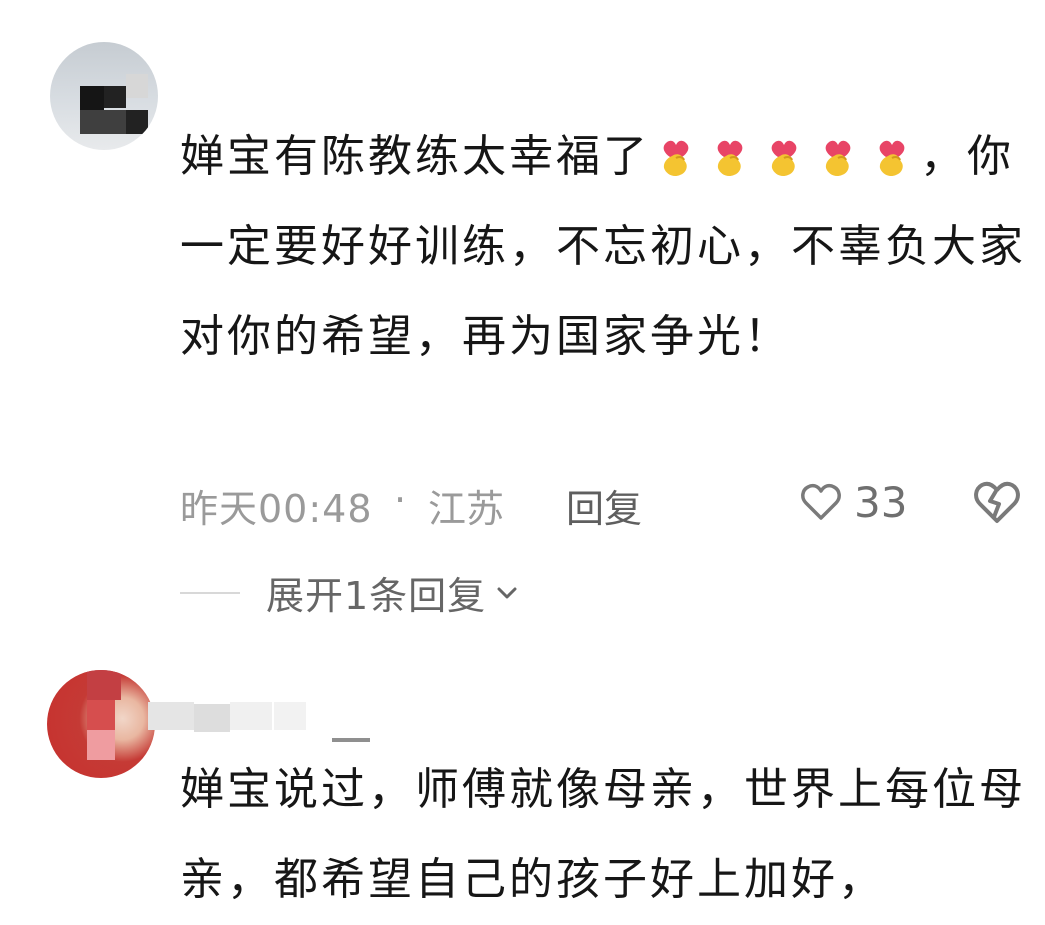 The width and height of the screenshot is (1045, 925). What do you see at coordinates (821, 501) in the screenshot?
I see `heart-outline-icon` at bounding box center [821, 501].